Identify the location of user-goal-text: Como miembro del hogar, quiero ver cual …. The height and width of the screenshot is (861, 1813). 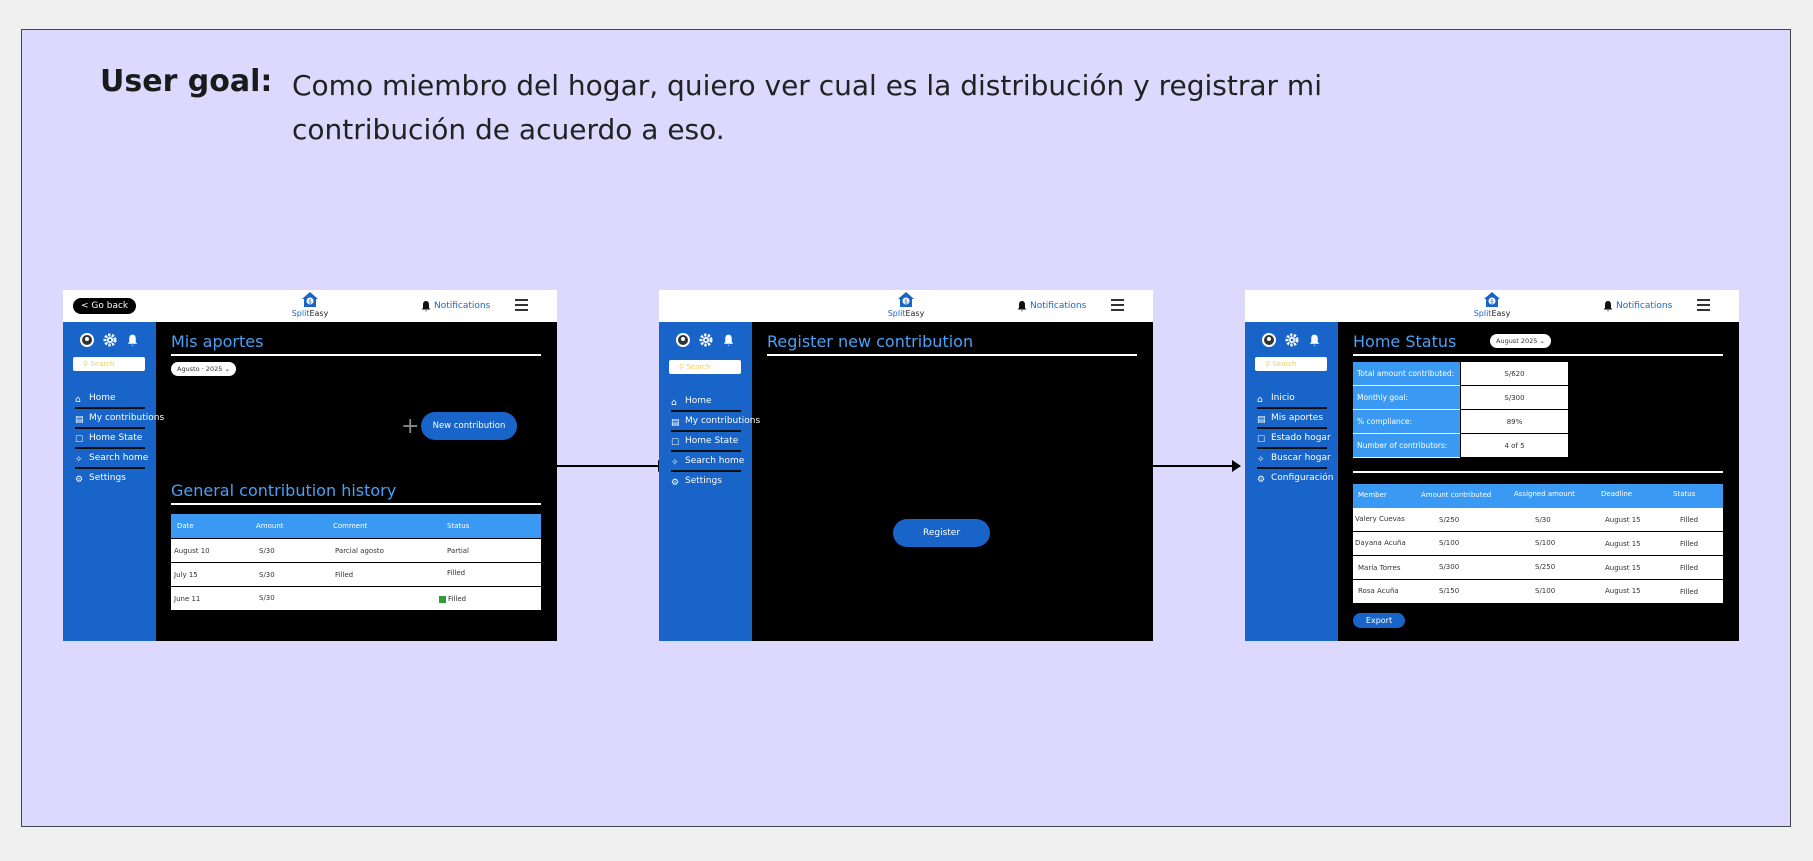
(807, 107).